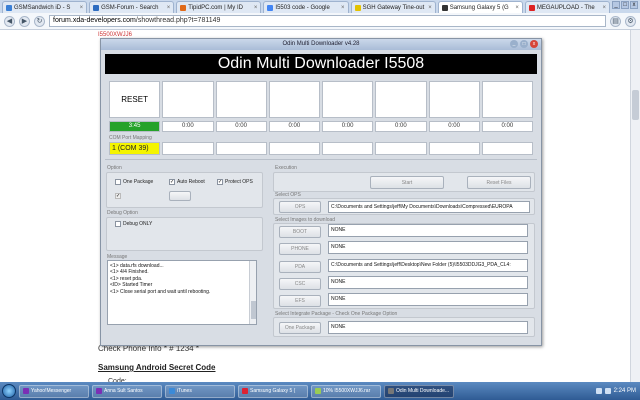  I want to click on close-icon: x, so click(634, 5).